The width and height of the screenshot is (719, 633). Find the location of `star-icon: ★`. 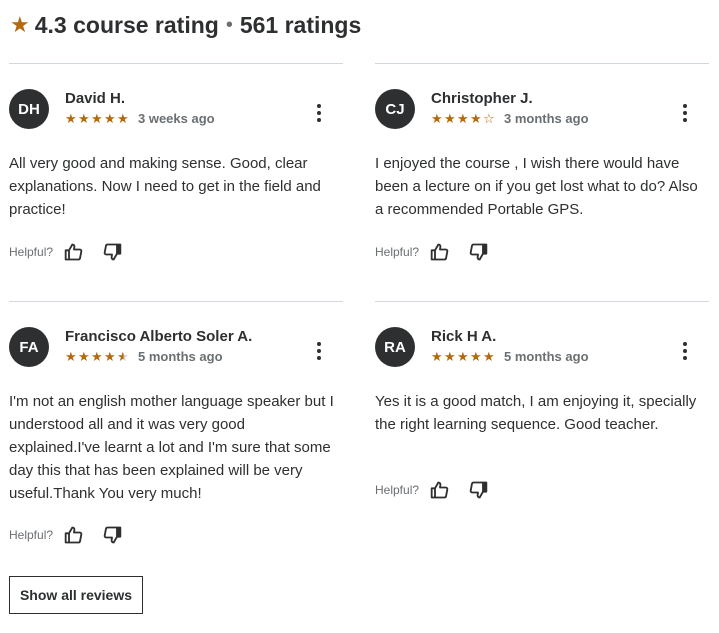

star-icon: ★ is located at coordinates (20, 24).